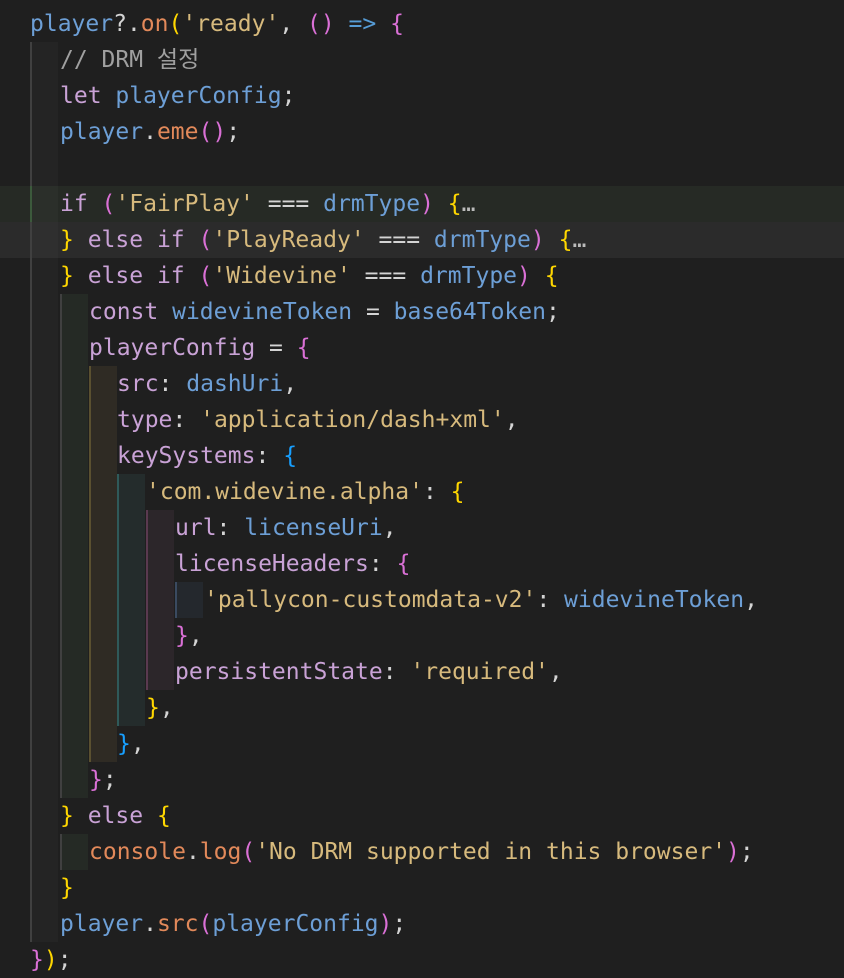 The image size is (844, 978). I want to click on code-text: };, so click(103, 780).